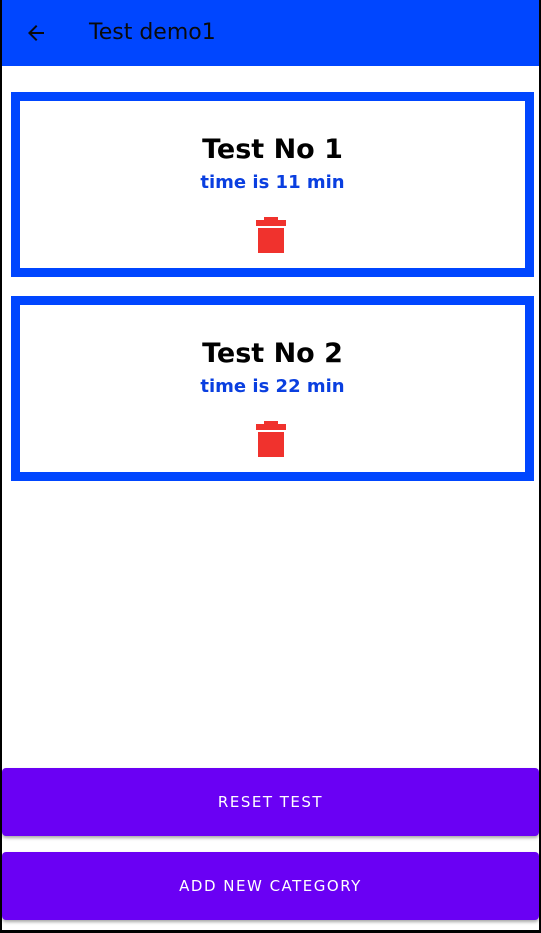 This screenshot has height=933, width=541. Describe the element at coordinates (270, 886) in the screenshot. I see `add-new-category-button: ADD NEW CATEGORY` at that location.